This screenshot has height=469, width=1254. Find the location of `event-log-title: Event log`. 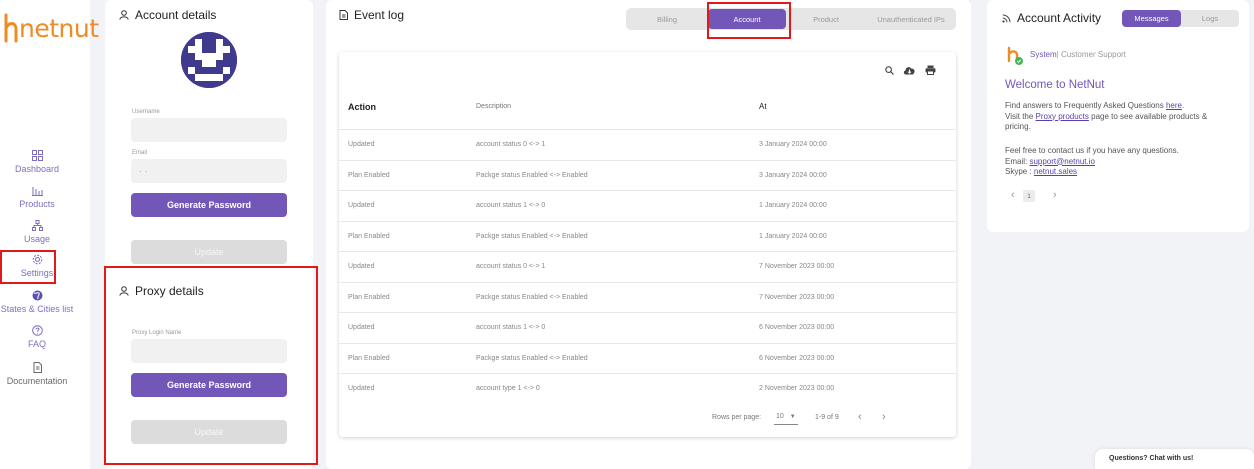

event-log-title: Event log is located at coordinates (371, 15).